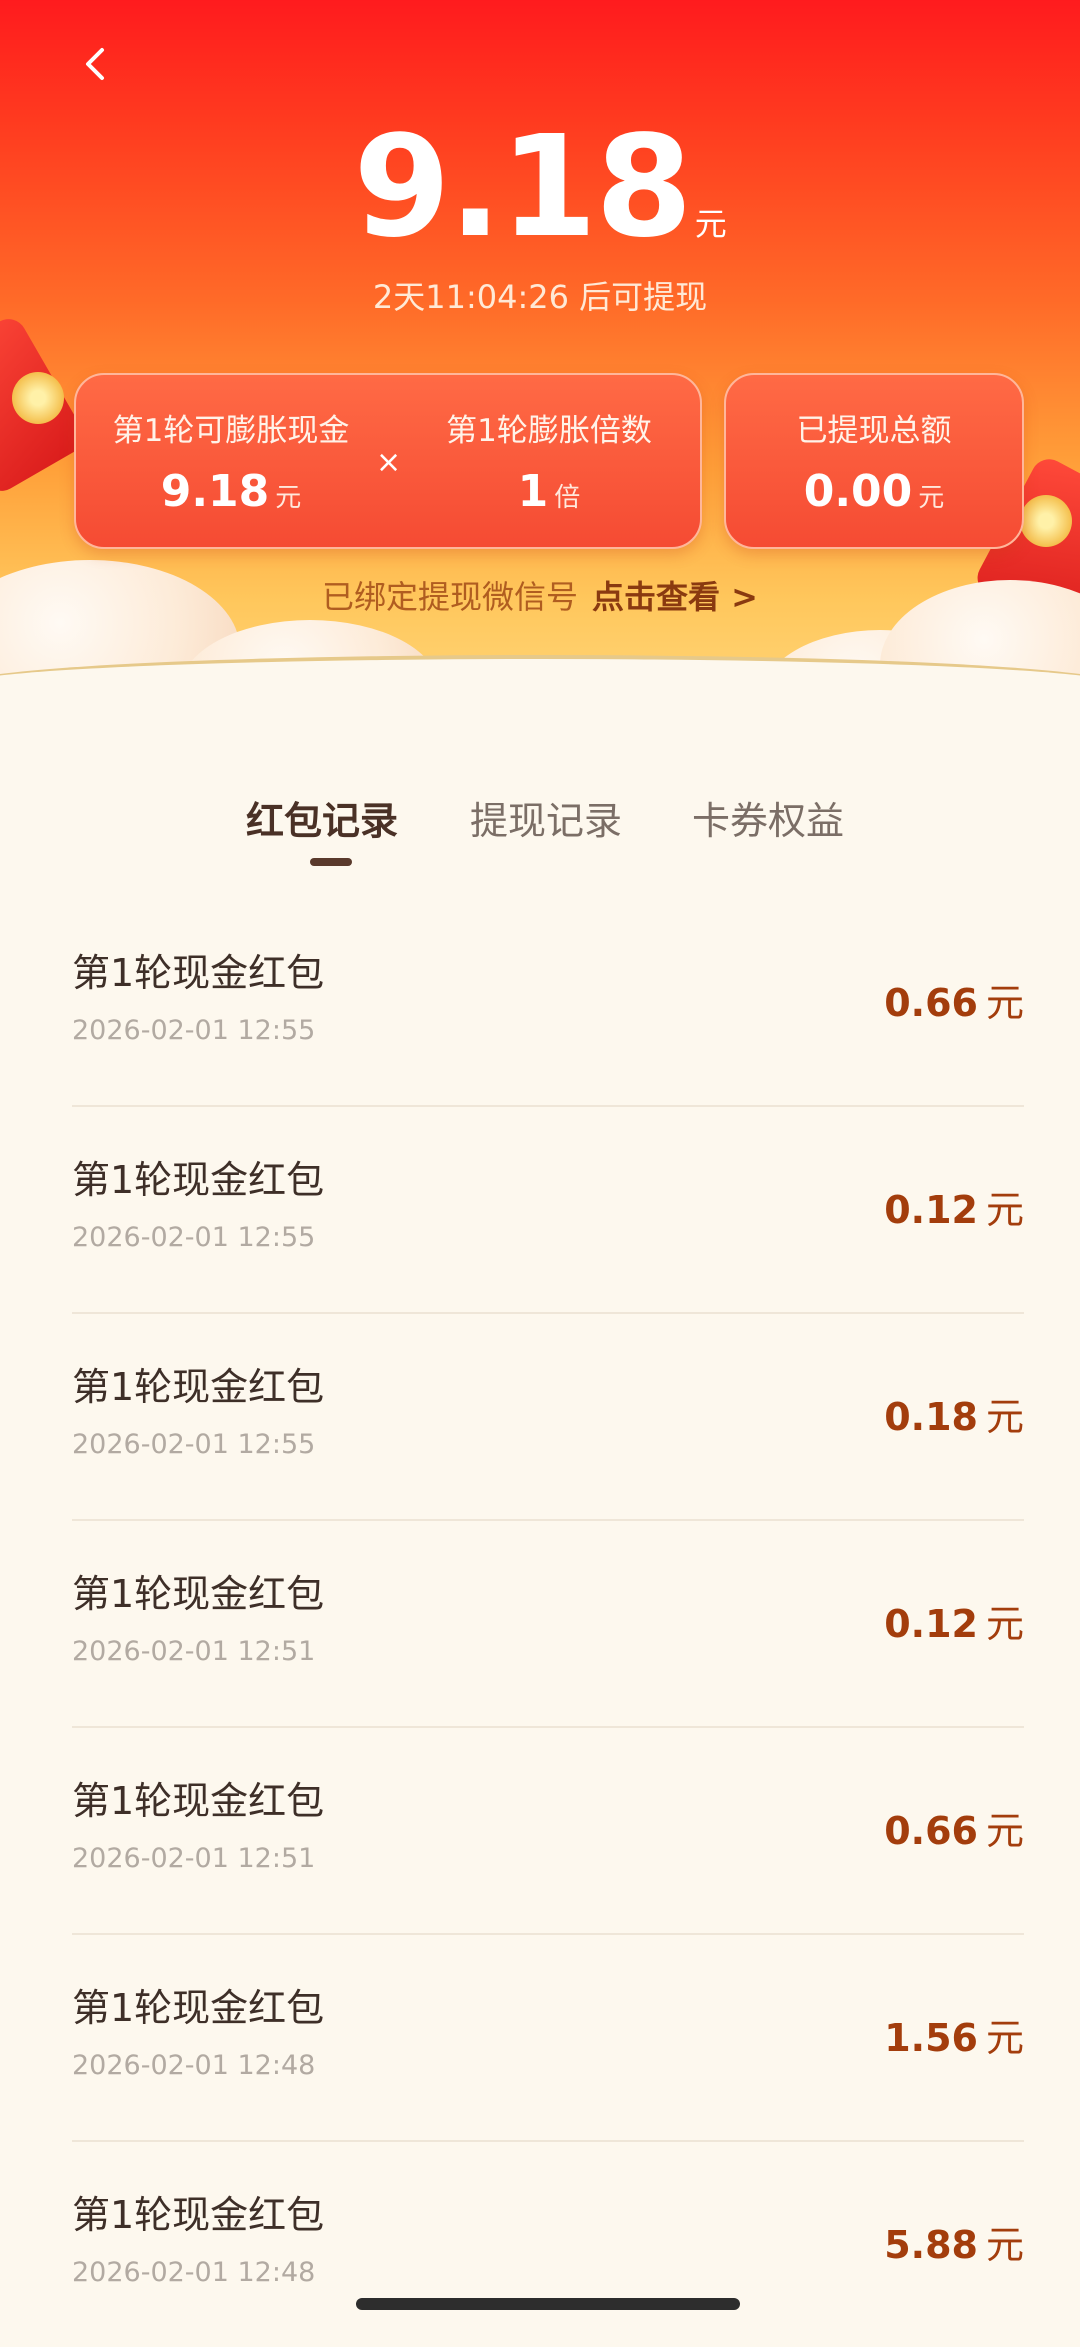  Describe the element at coordinates (548, 2038) in the screenshot. I see `list-item: 第1轮现金红包 2026-02-01 12:48 1.56 元` at that location.